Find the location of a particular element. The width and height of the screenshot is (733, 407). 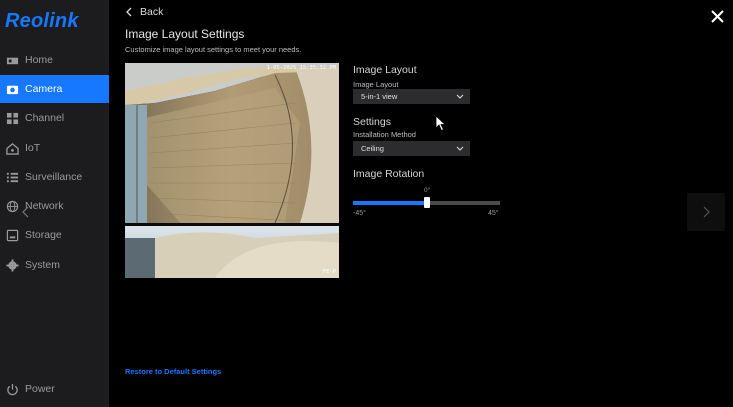

surveillance-icon is located at coordinates (12, 177).